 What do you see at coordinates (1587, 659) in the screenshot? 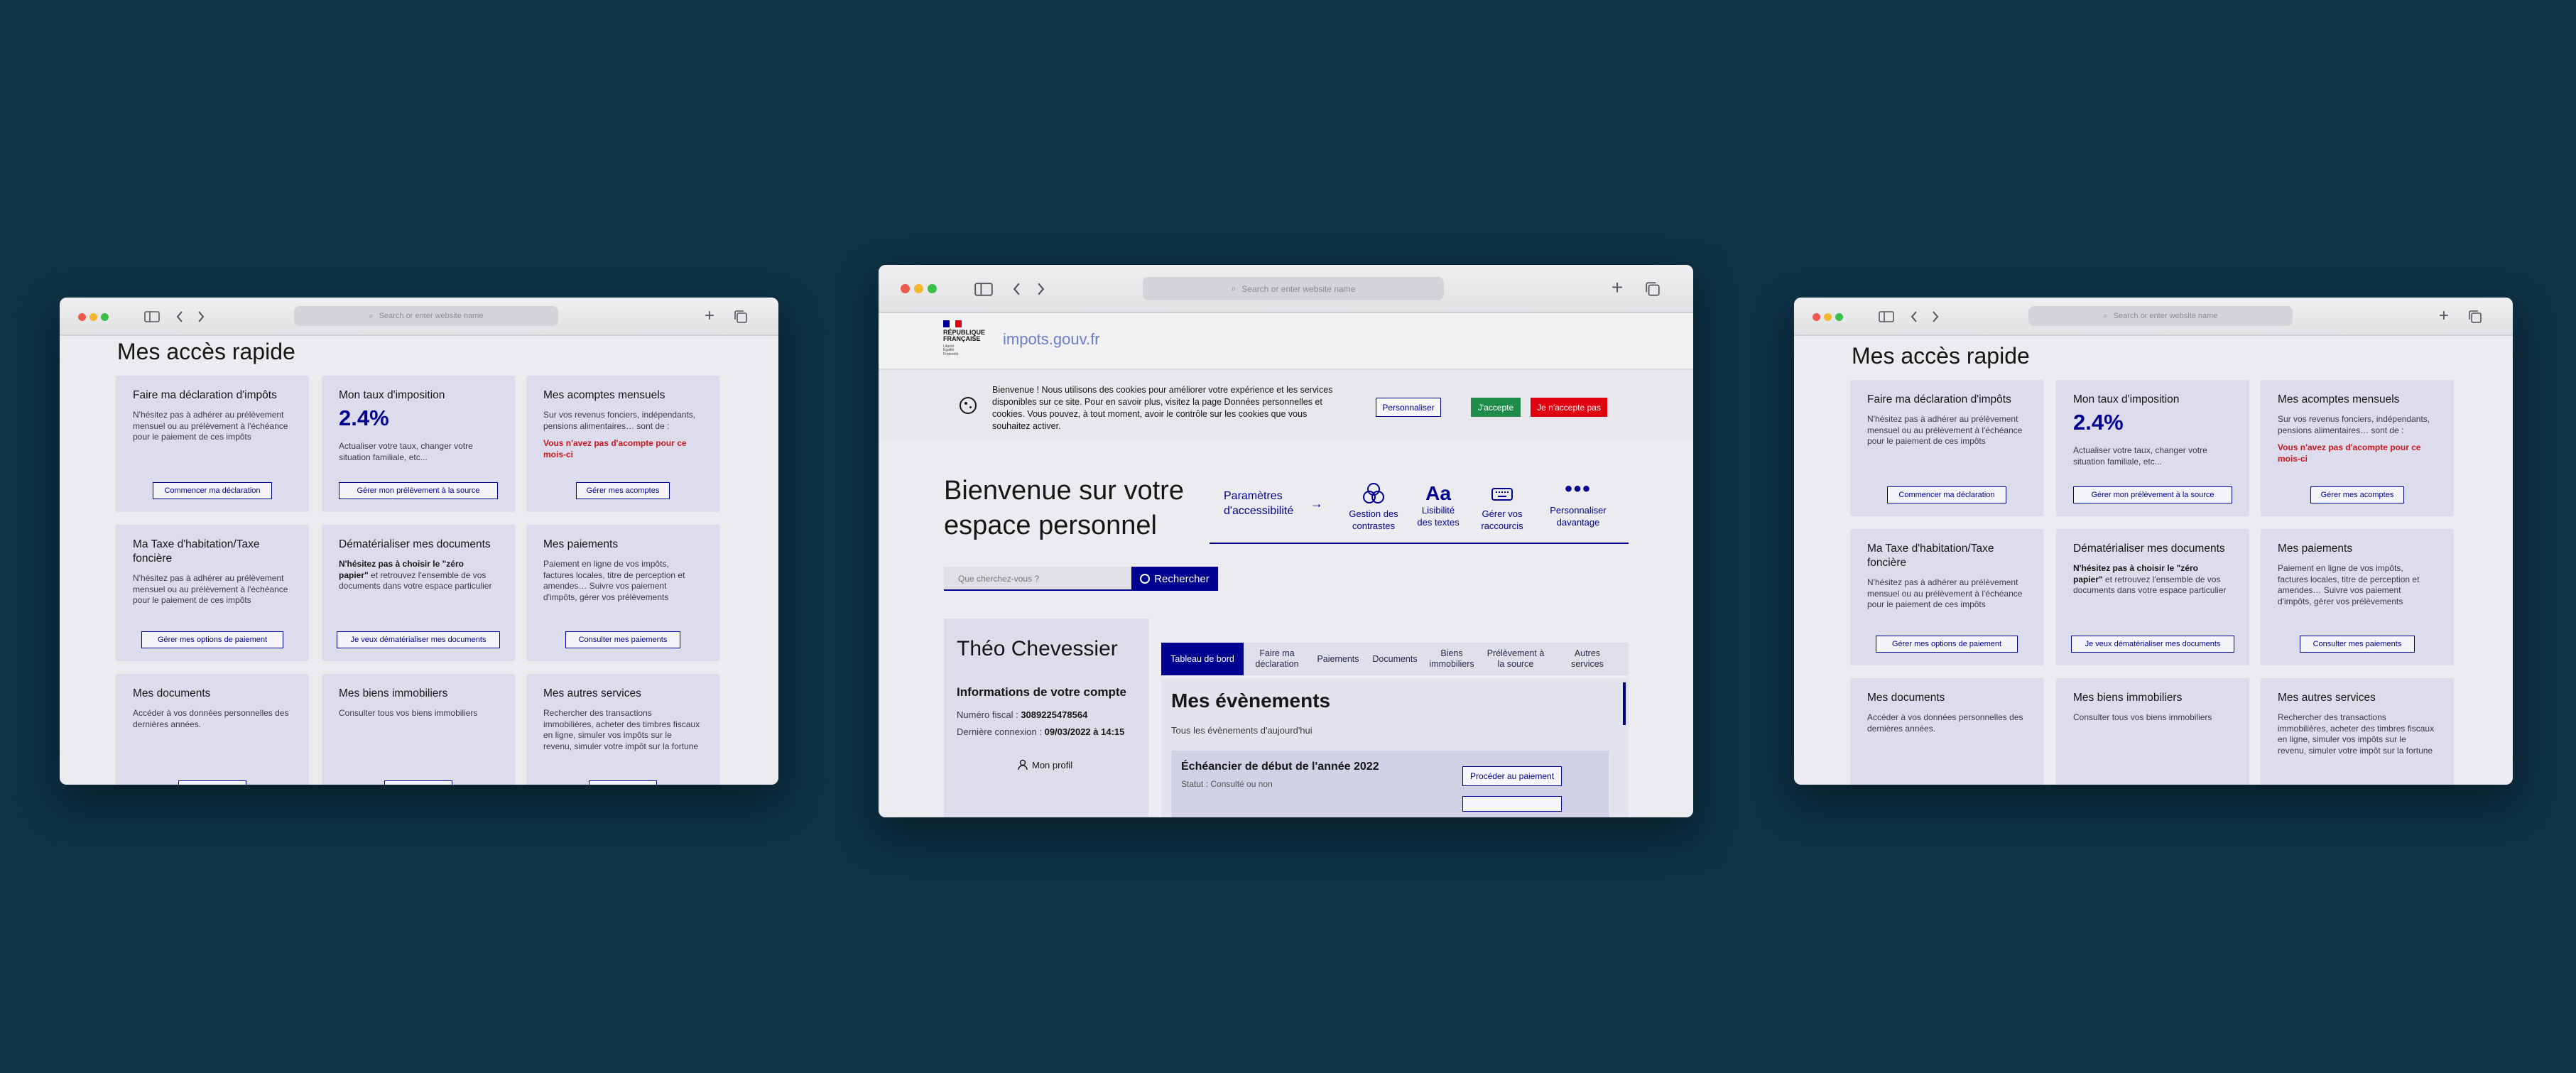
I see `tab-6: Autres services` at bounding box center [1587, 659].